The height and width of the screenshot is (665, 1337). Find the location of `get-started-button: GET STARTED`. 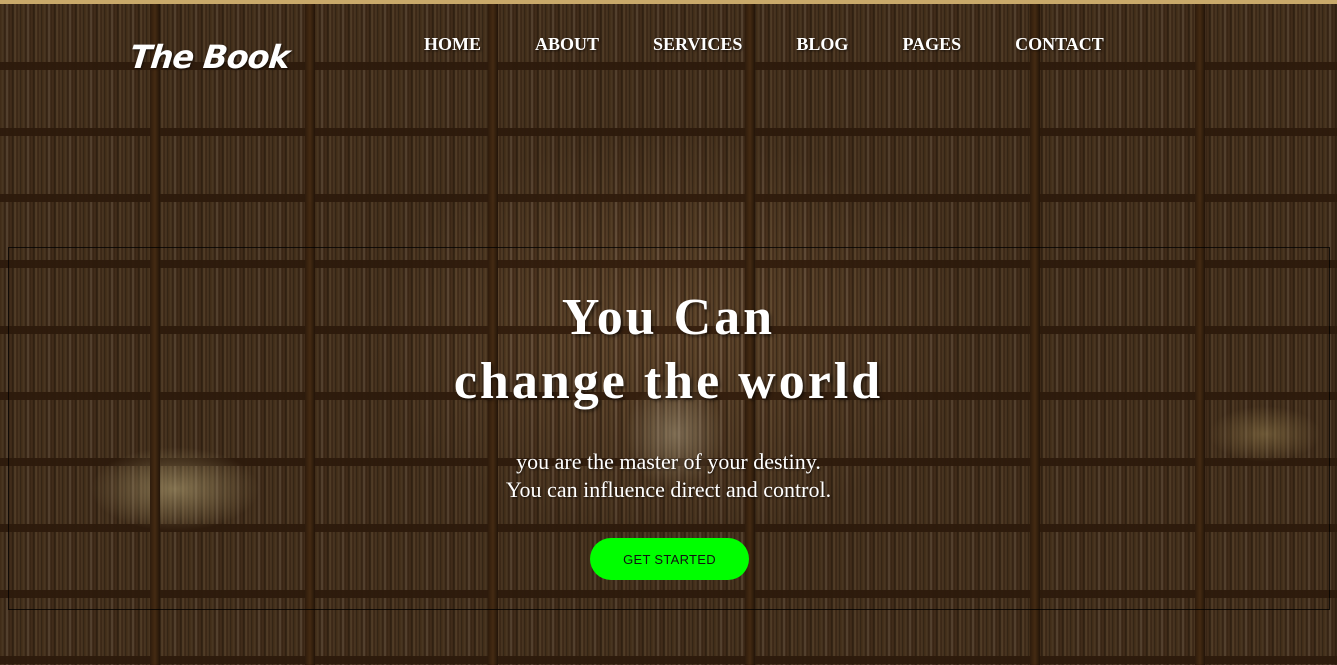

get-started-button: GET STARTED is located at coordinates (669, 559).